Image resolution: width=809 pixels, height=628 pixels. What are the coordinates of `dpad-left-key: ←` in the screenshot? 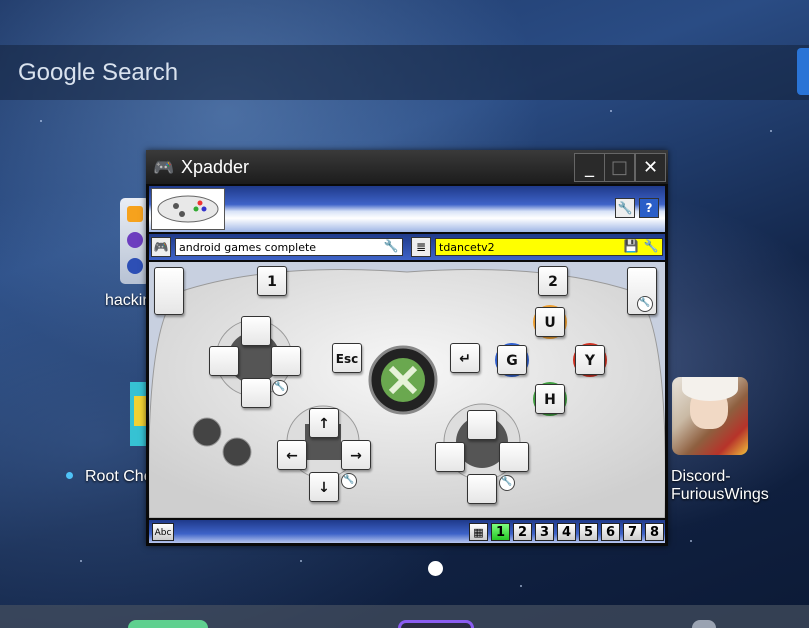 It's located at (292, 455).